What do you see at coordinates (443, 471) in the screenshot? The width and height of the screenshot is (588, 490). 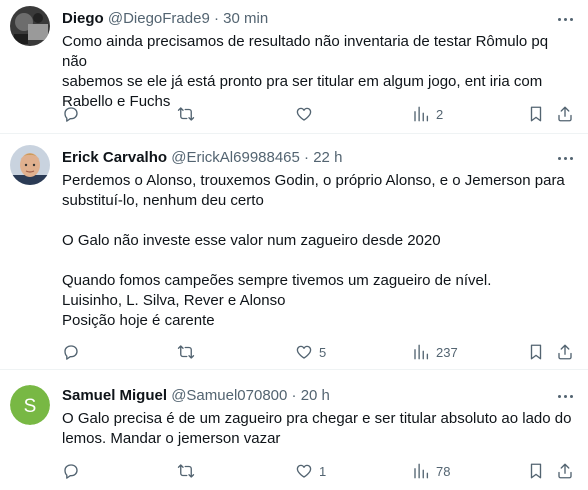 I see `views-count: 78` at bounding box center [443, 471].